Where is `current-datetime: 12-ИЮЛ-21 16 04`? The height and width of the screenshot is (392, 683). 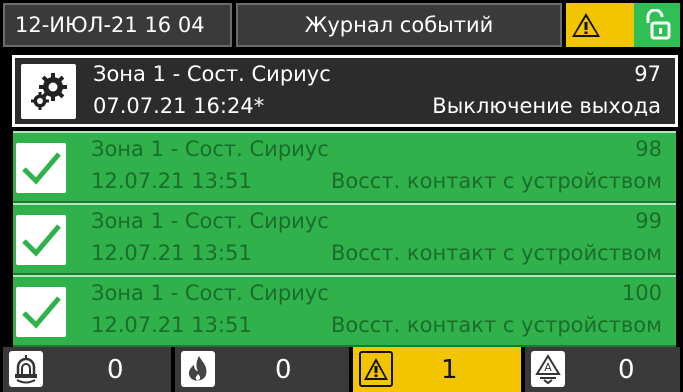 current-datetime: 12-ИЮЛ-21 16 04 is located at coordinates (117, 25).